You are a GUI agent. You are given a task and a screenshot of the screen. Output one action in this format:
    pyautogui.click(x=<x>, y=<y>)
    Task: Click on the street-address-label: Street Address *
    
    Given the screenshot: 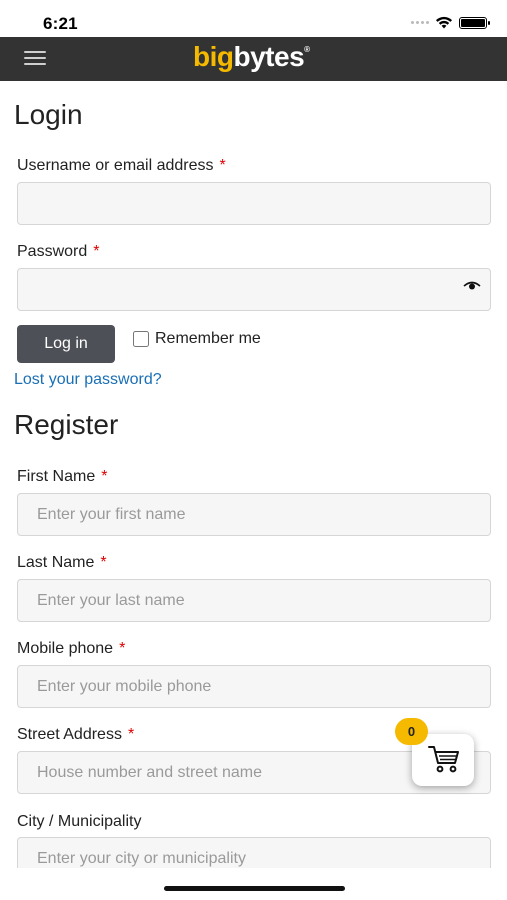 What is the action you would take?
    pyautogui.click(x=76, y=734)
    